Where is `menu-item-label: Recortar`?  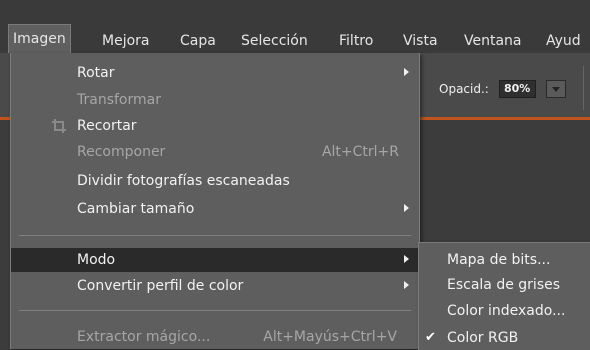
menu-item-label: Recortar is located at coordinates (107, 126).